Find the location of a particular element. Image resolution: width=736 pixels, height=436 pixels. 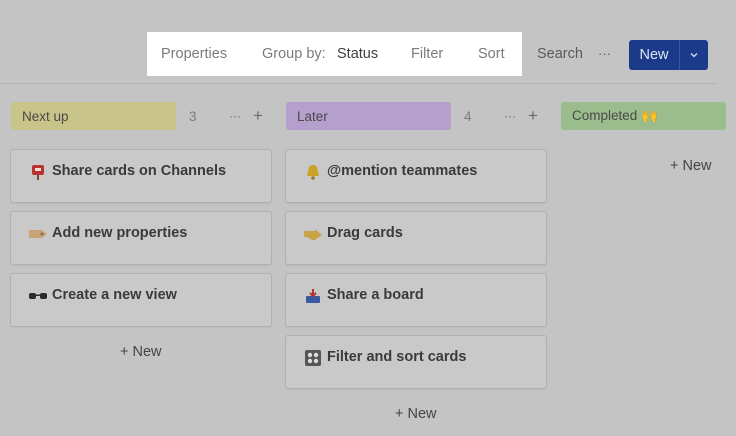

card-title: Create a new view is located at coordinates (114, 295).